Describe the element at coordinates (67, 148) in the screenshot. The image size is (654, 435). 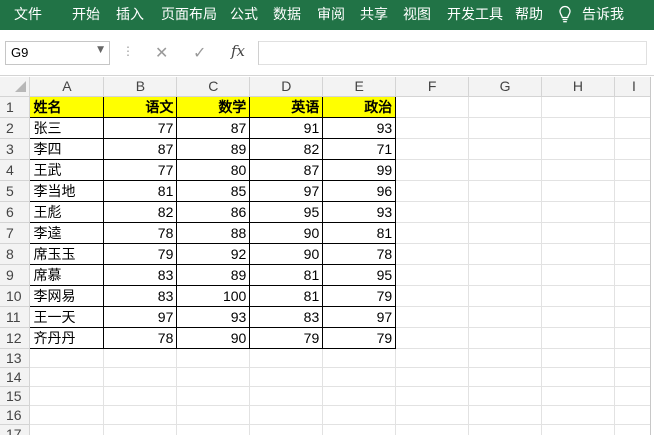
I see `name-cell: 李四` at that location.